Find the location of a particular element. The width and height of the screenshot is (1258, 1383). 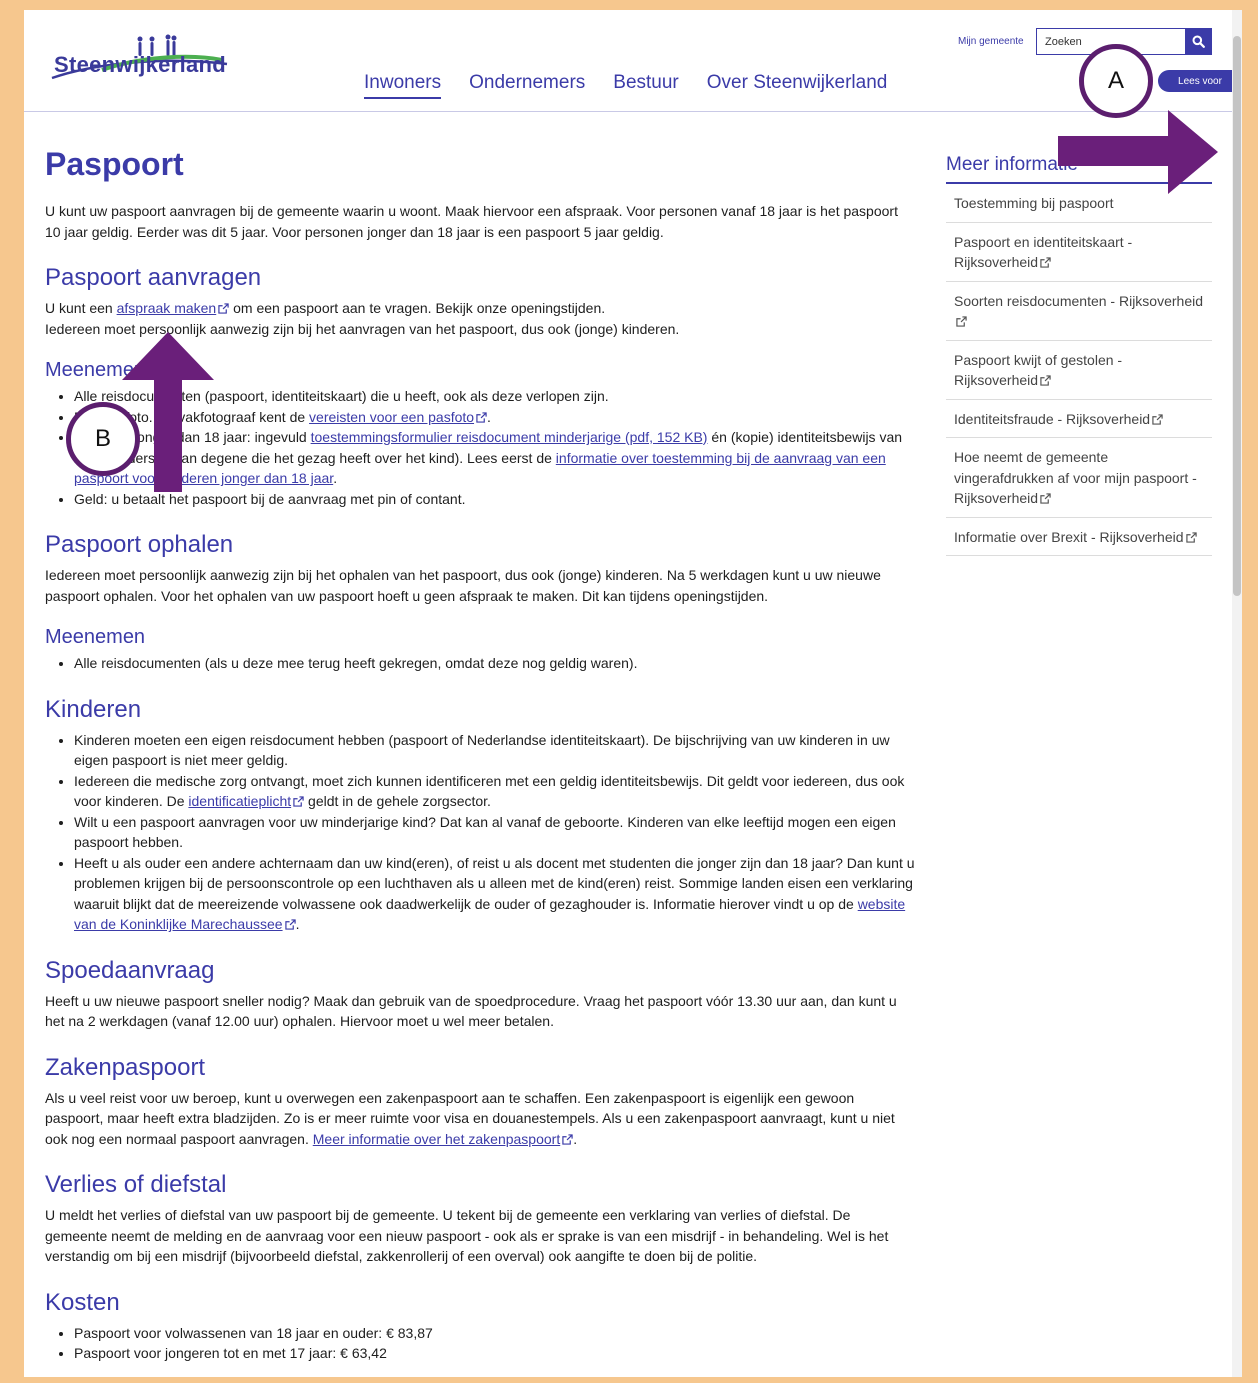

search-icon is located at coordinates (1198, 41).